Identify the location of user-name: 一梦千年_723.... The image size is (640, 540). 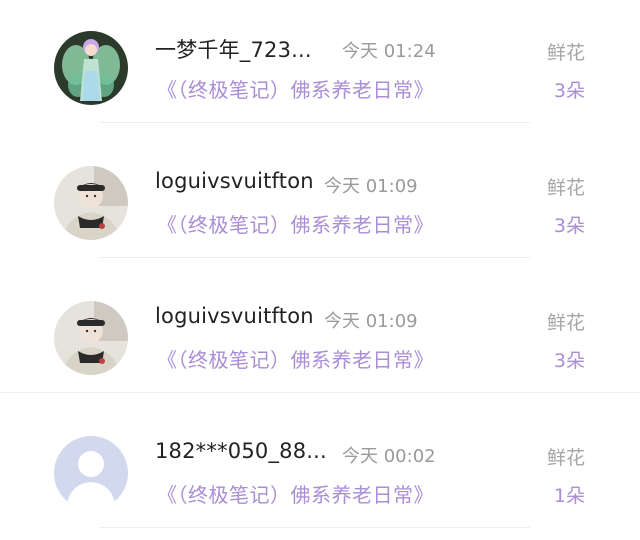
(233, 49).